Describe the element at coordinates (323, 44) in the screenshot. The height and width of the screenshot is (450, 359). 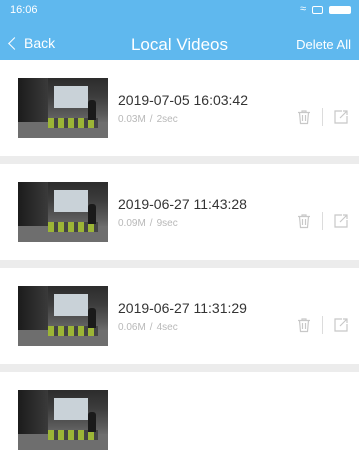
I see `delete-all-button: Delete All` at that location.